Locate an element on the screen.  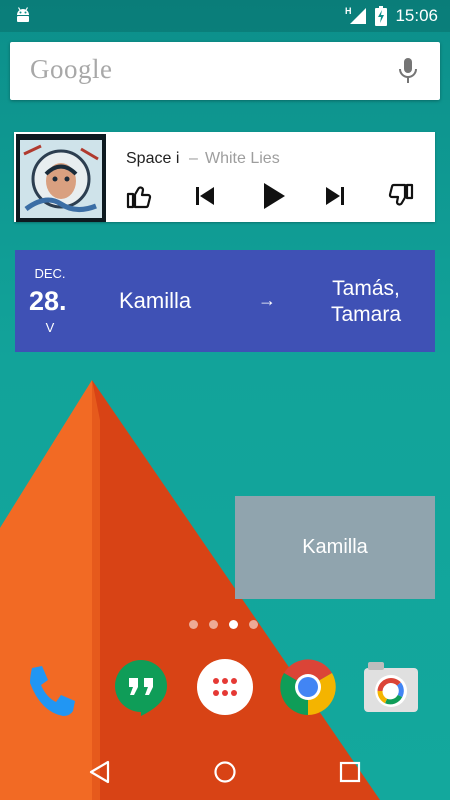
name-widget: Kamilla is located at coordinates (335, 547).